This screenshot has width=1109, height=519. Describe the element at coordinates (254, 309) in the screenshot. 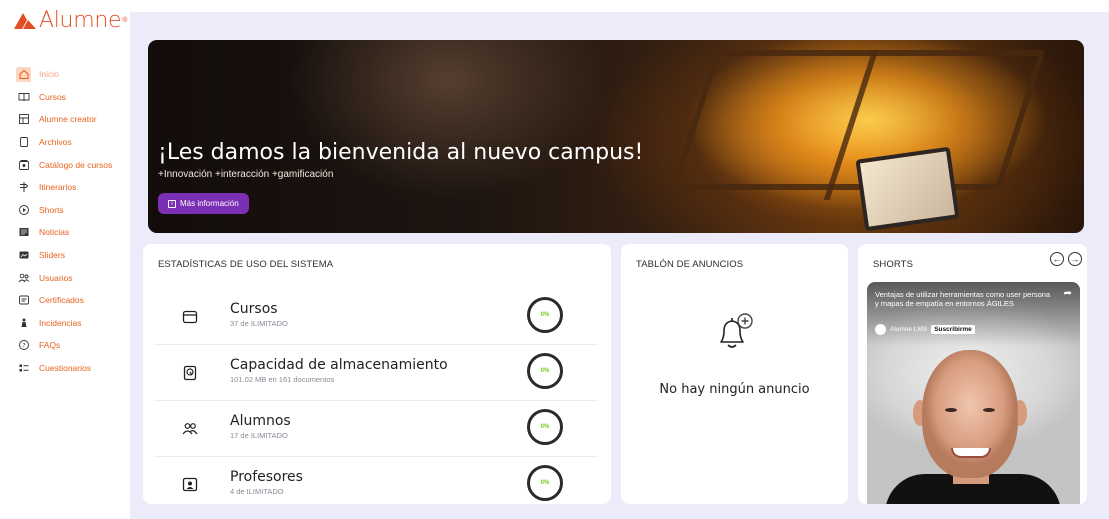

I see `stat-name: Cursos` at that location.